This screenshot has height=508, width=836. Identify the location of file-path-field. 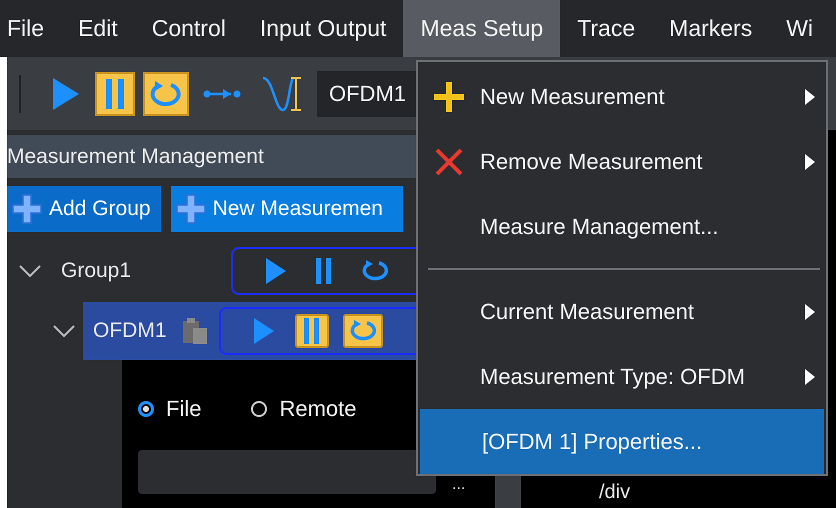
(287, 472).